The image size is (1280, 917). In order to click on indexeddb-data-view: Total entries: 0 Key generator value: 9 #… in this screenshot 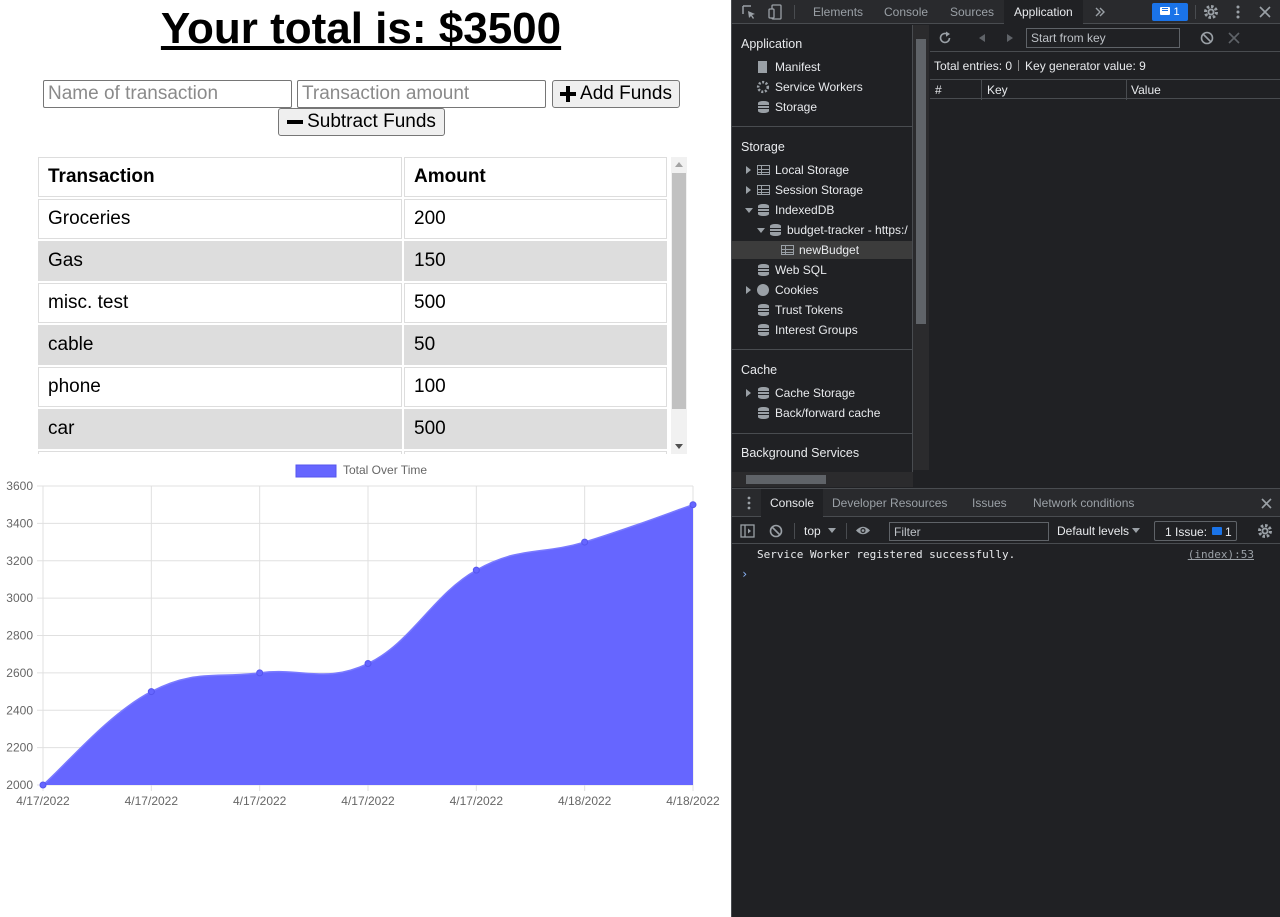, I will do `click(1105, 256)`.